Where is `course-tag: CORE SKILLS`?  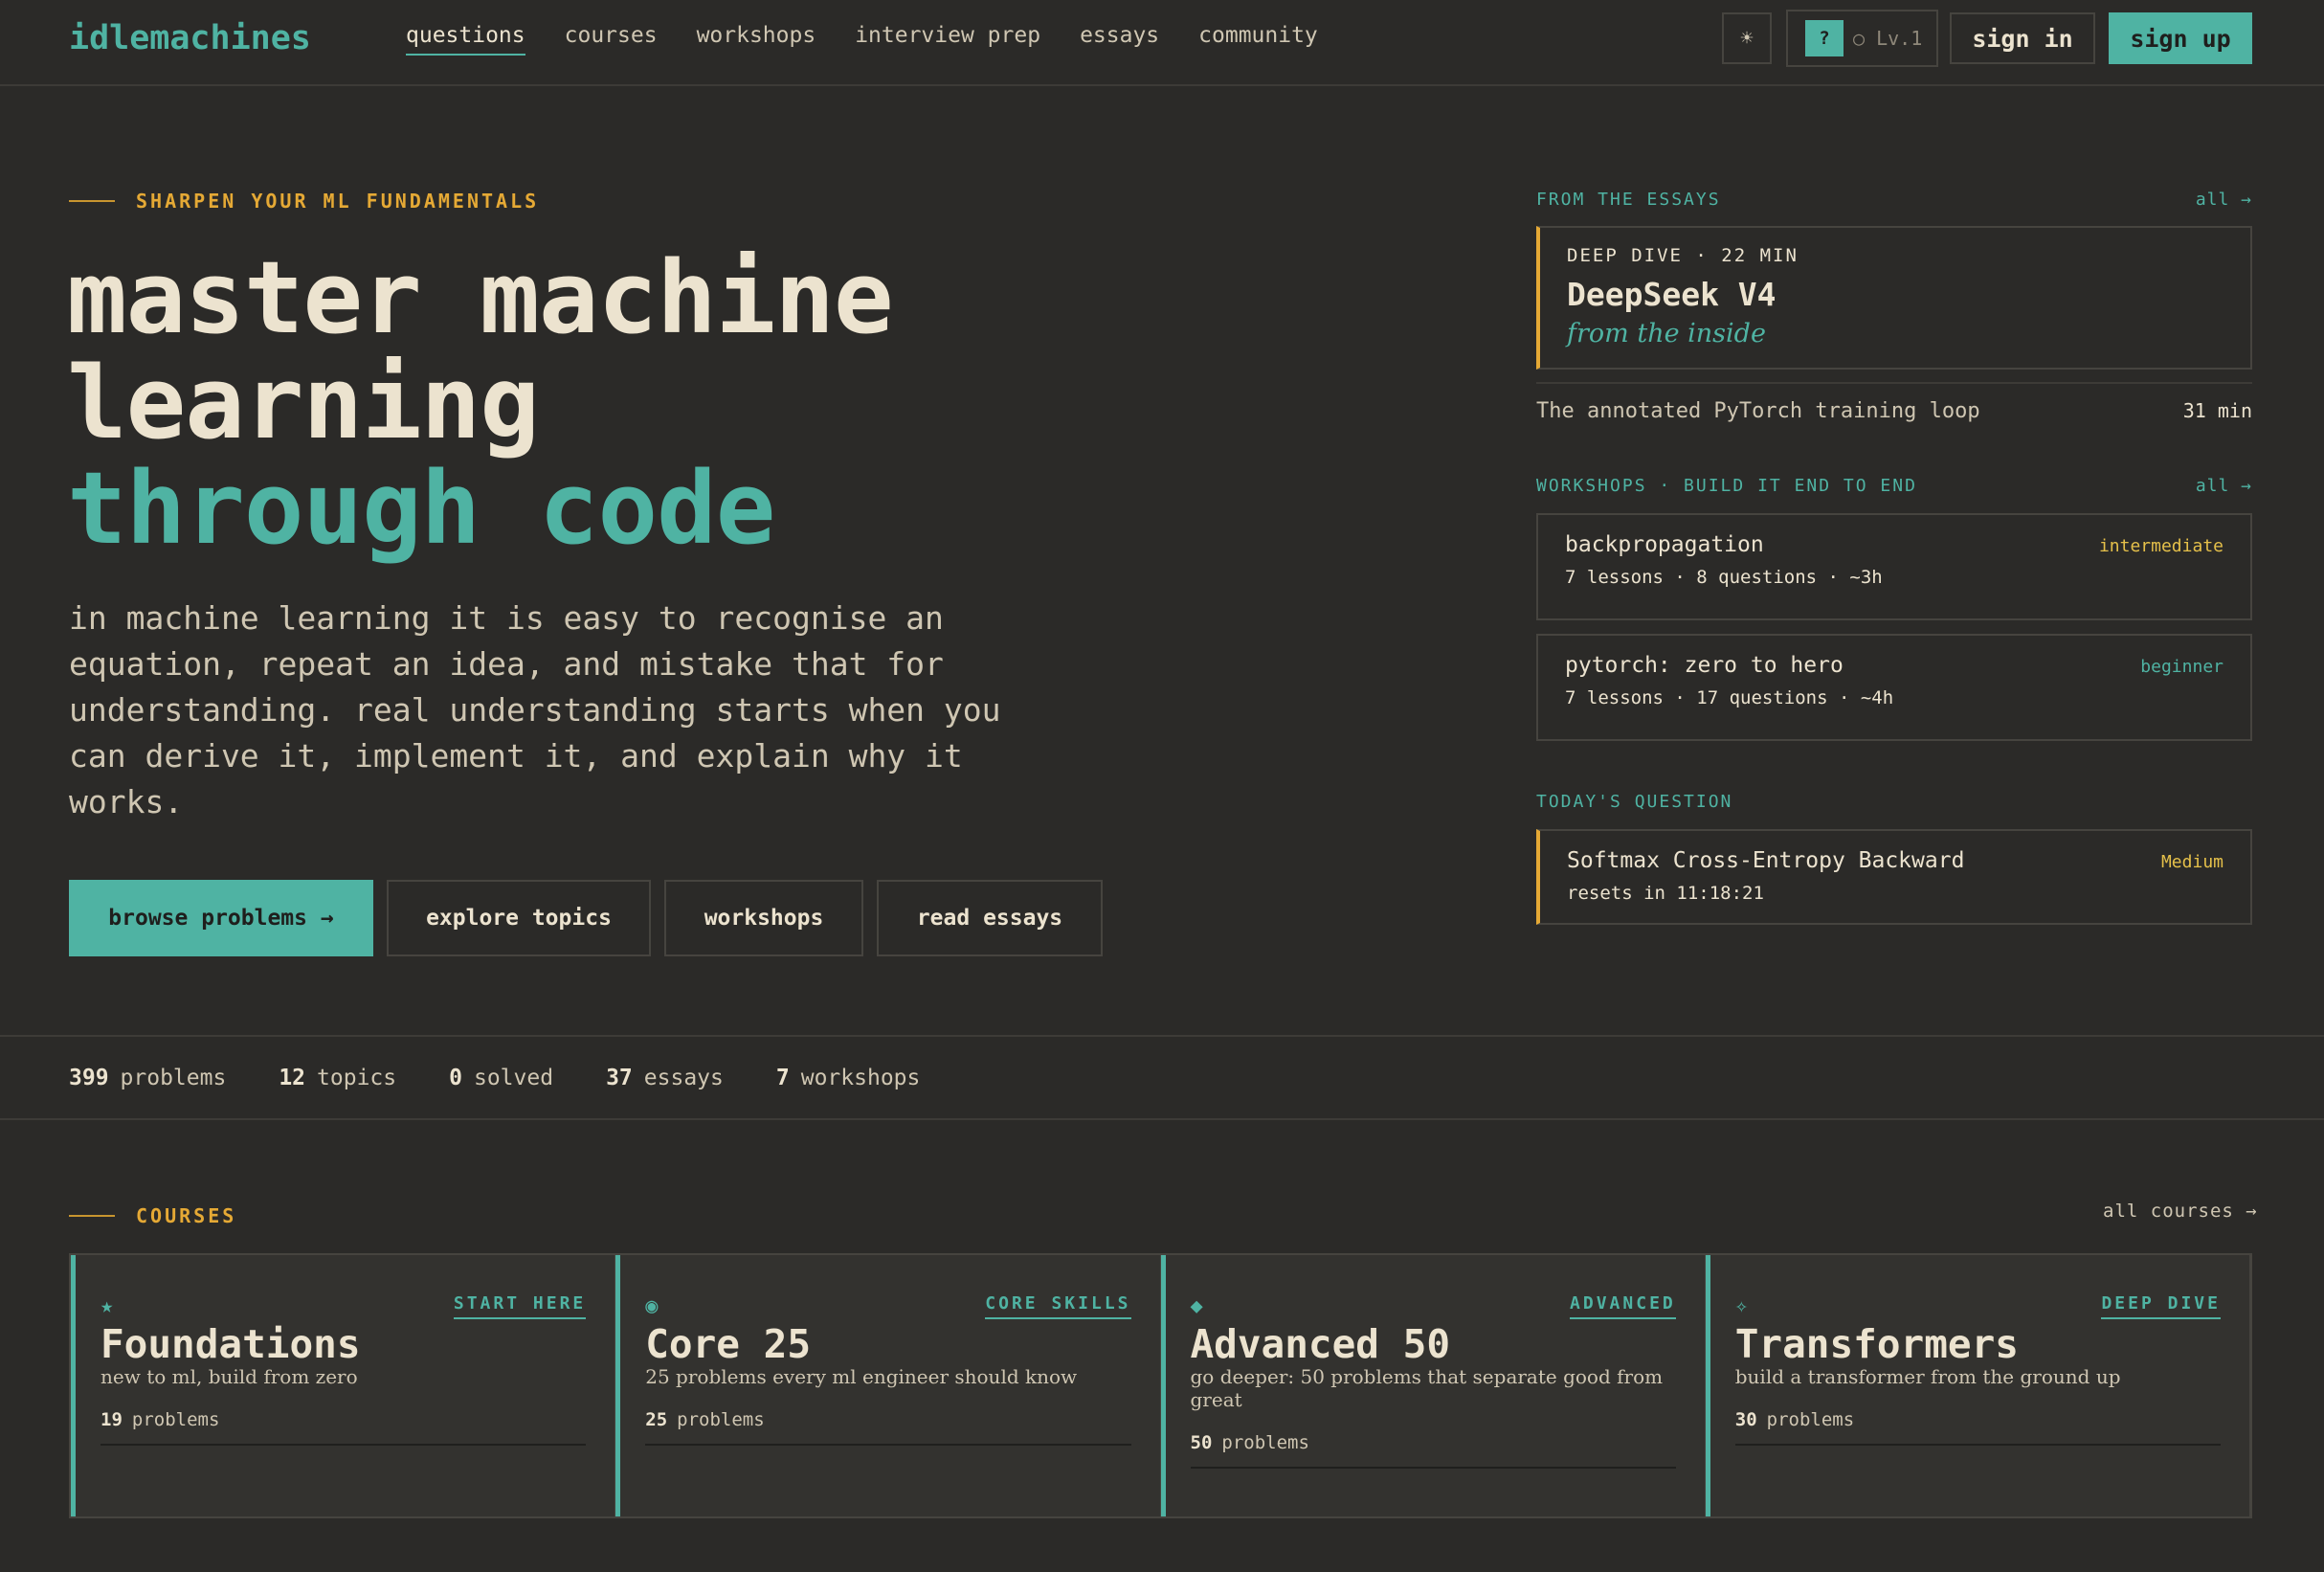 course-tag: CORE SKILLS is located at coordinates (1058, 1306).